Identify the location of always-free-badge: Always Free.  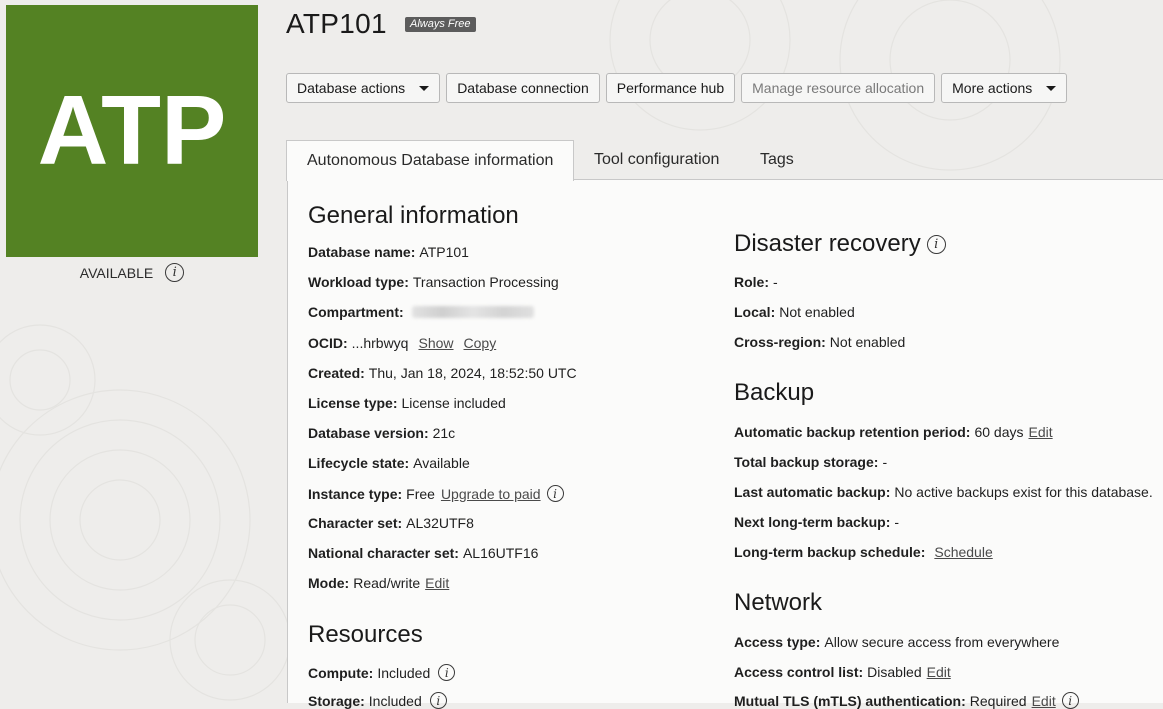
(440, 24).